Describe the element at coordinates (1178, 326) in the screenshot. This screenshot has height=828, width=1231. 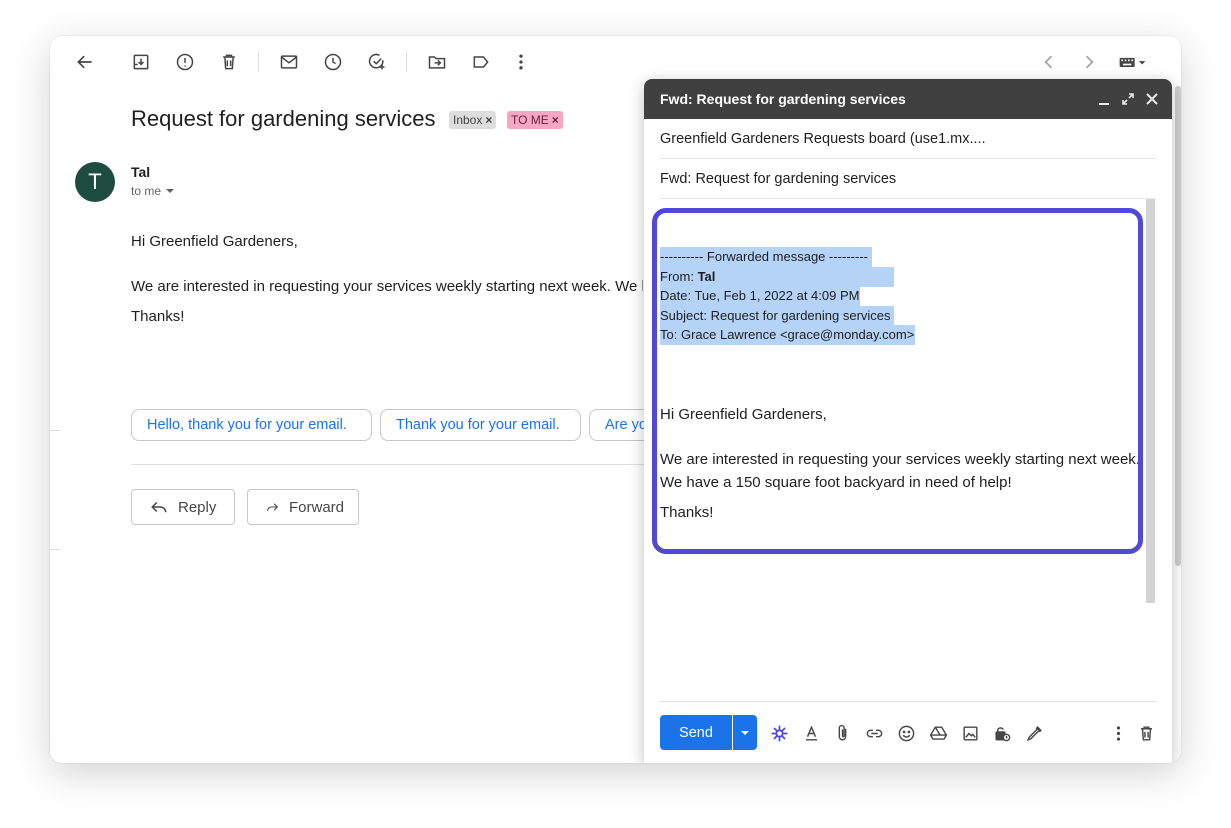
I see `page-scrollbar` at that location.